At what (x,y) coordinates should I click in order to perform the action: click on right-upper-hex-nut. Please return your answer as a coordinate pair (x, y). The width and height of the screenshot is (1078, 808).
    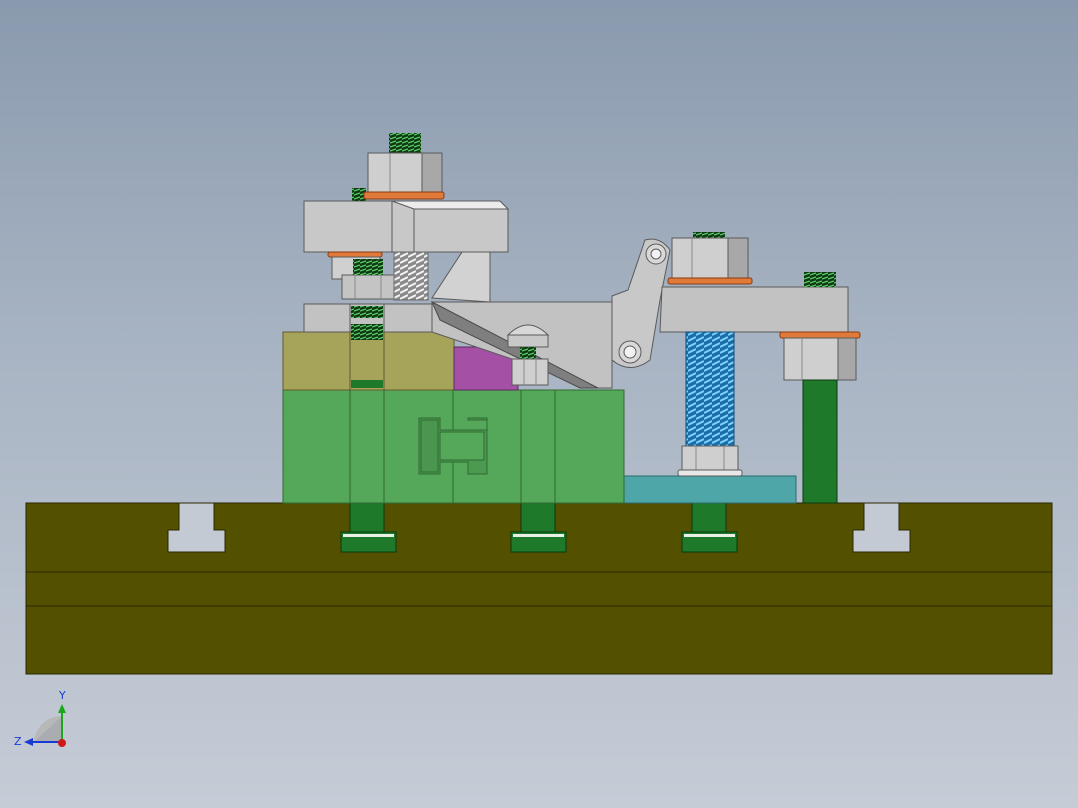
    Looking at the image, I should click on (710, 258).